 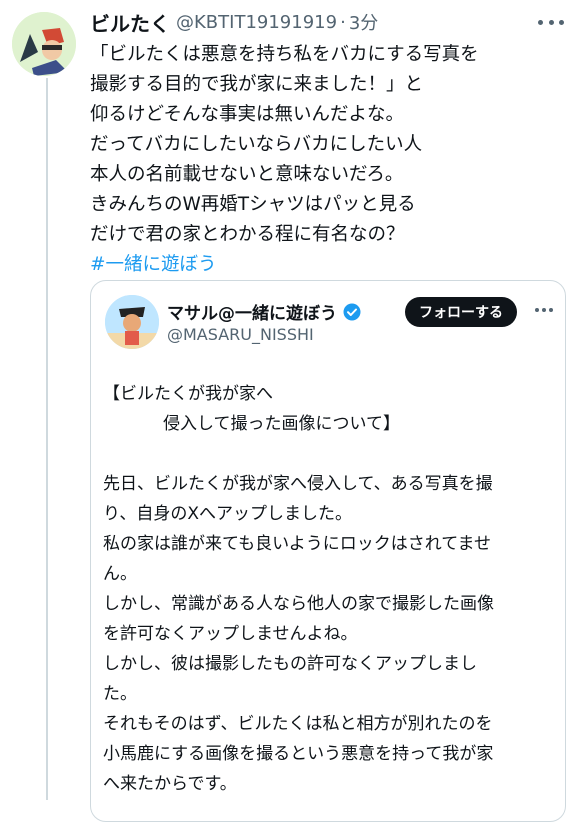 What do you see at coordinates (256, 22) in the screenshot?
I see `user-handle: @KBTIT19191919` at bounding box center [256, 22].